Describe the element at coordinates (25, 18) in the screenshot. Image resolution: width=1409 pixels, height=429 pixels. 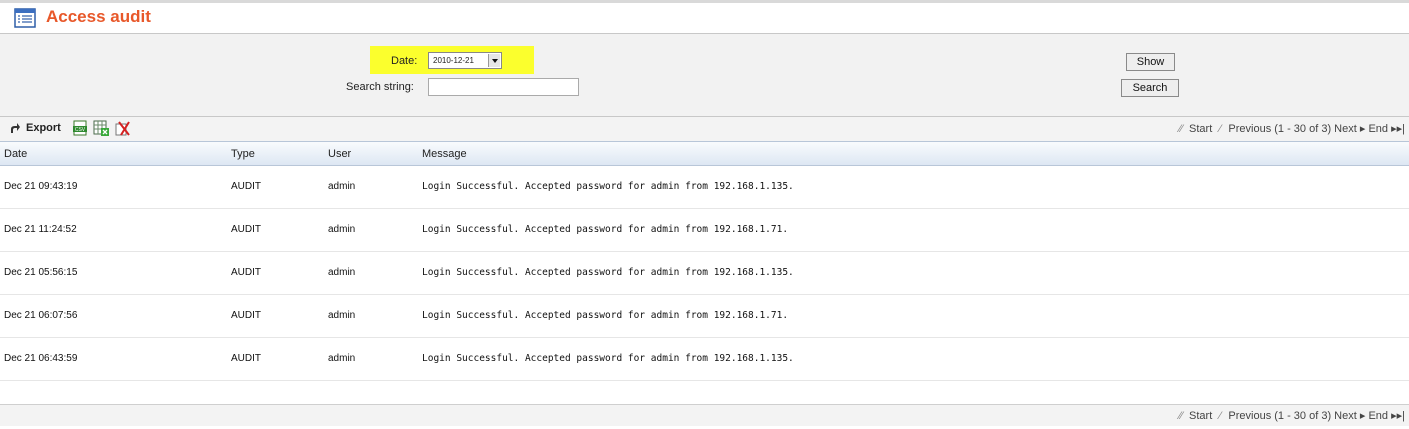
I see `table-list-icon` at that location.